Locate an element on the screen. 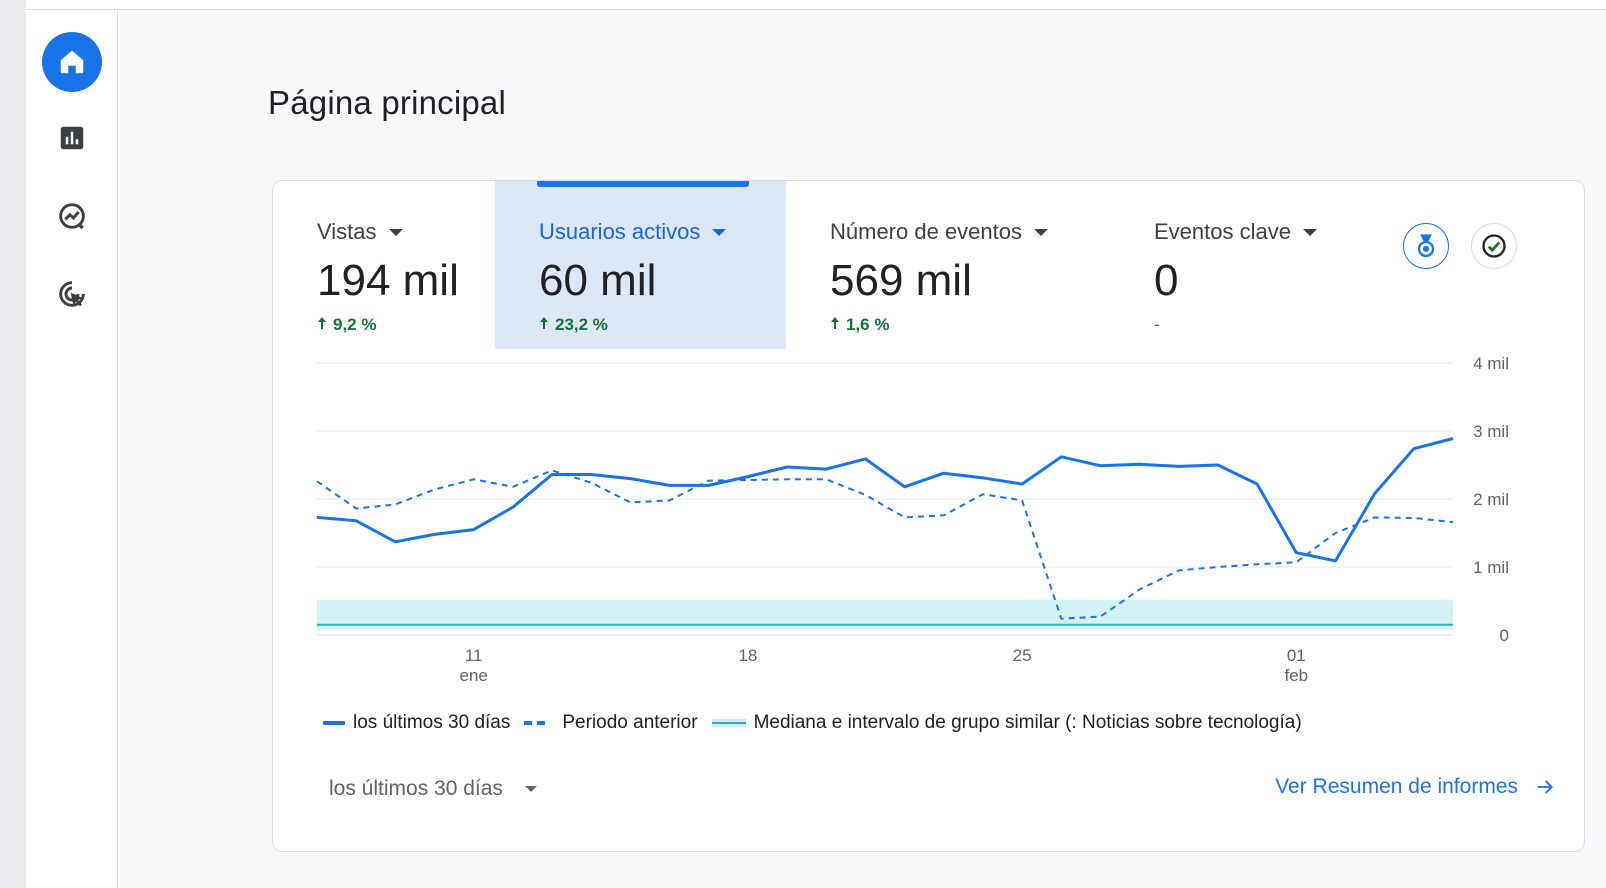 The width and height of the screenshot is (1606, 888). metric-label-dropdown: Número de eventos is located at coordinates (970, 232).